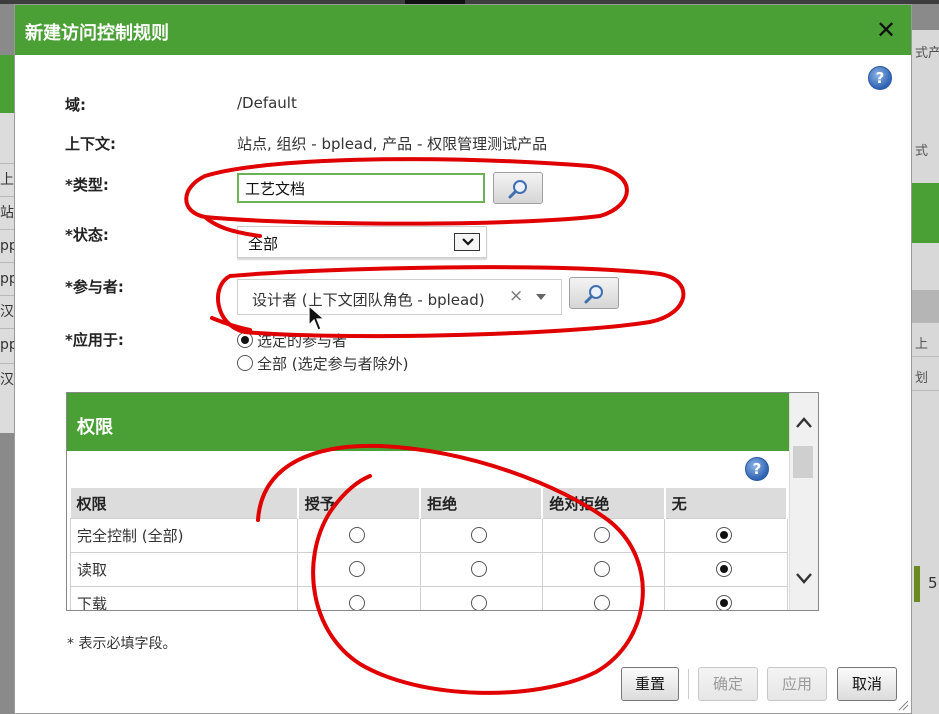 This screenshot has height=714, width=939. What do you see at coordinates (925, 213) in the screenshot?
I see `background-right-green` at bounding box center [925, 213].